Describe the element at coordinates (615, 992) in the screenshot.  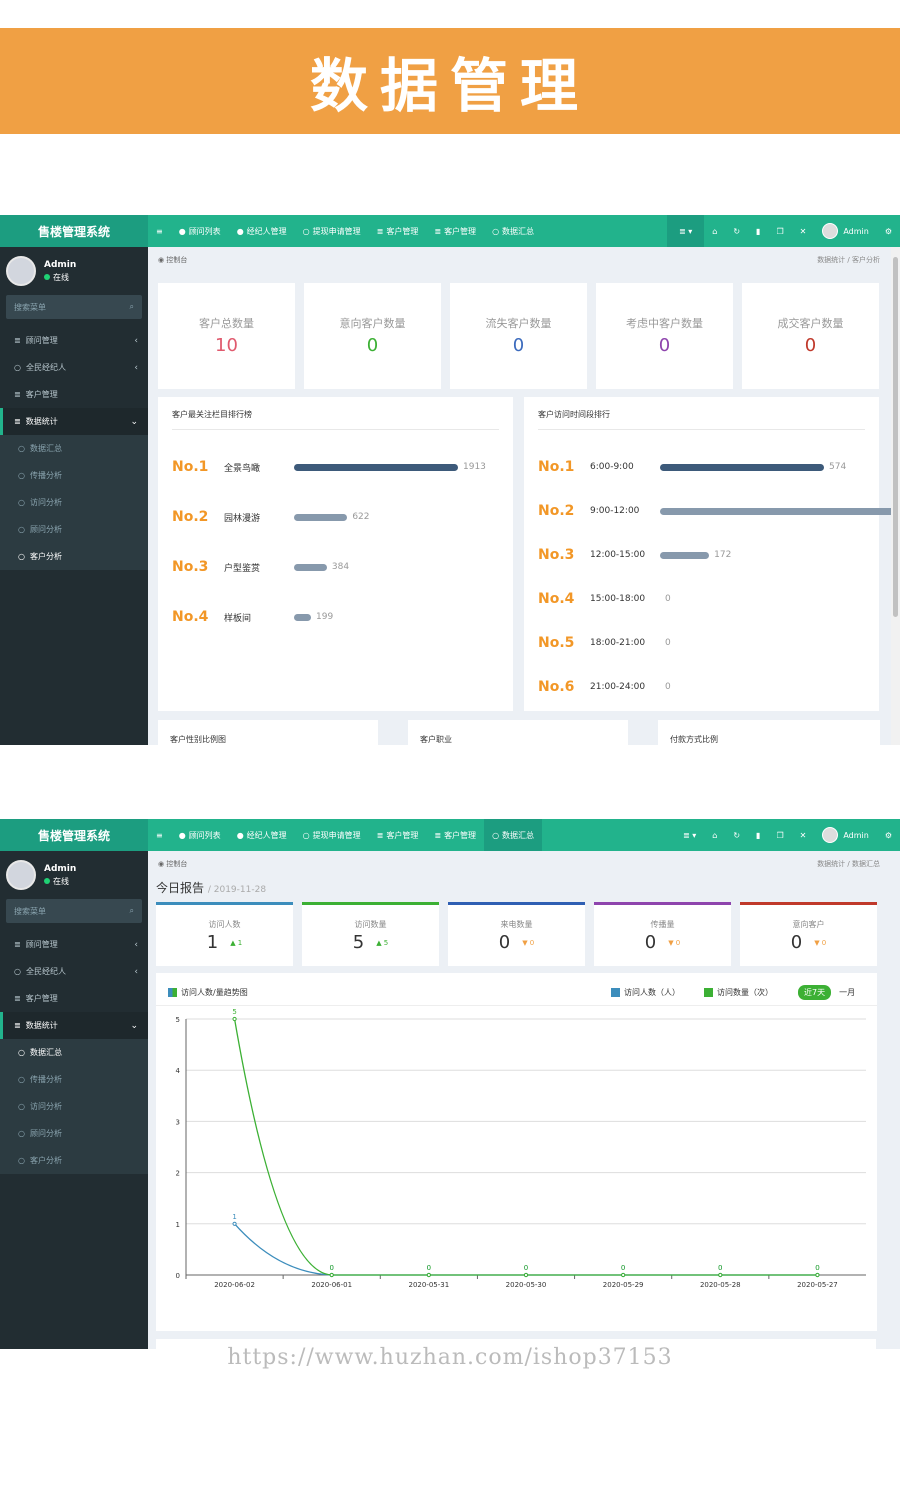
I see `legend-swatch-blue` at that location.